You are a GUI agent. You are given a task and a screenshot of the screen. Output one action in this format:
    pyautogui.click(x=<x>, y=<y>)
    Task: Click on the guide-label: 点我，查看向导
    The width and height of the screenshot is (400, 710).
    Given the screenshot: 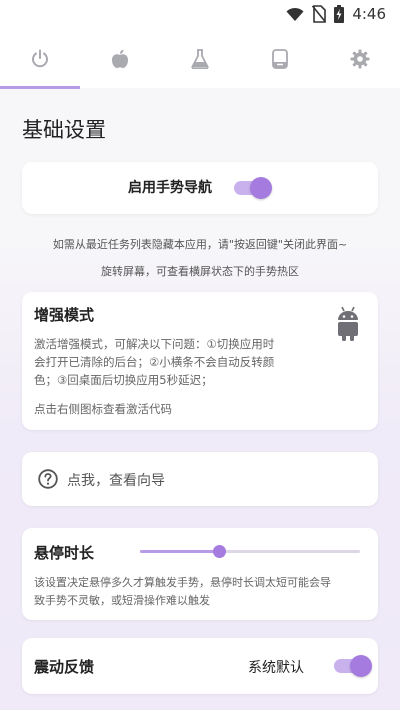 What is the action you would take?
    pyautogui.click(x=116, y=481)
    